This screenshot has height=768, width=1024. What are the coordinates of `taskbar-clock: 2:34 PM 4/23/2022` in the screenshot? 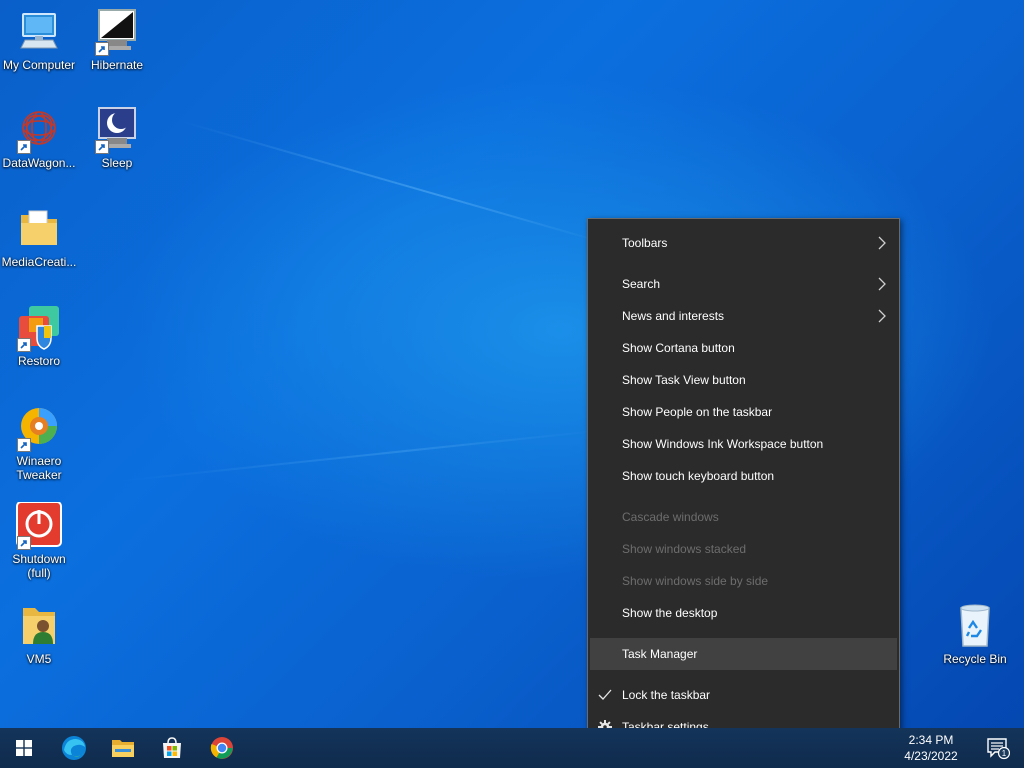 It's located at (931, 748).